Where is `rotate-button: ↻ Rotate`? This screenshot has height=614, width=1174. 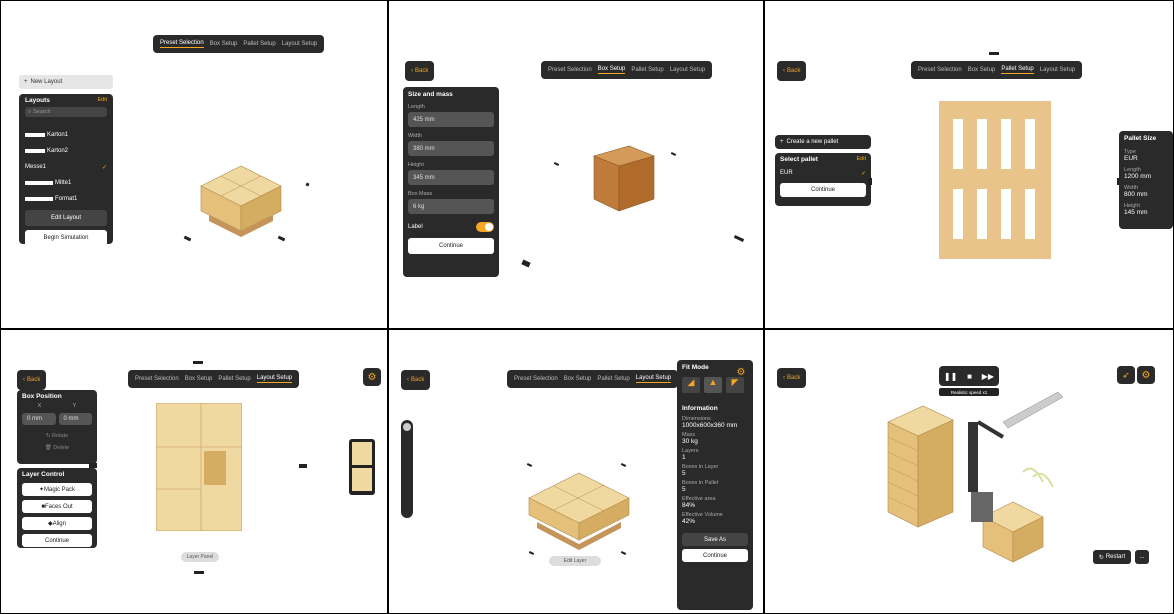 rotate-button: ↻ Rotate is located at coordinates (57, 436).